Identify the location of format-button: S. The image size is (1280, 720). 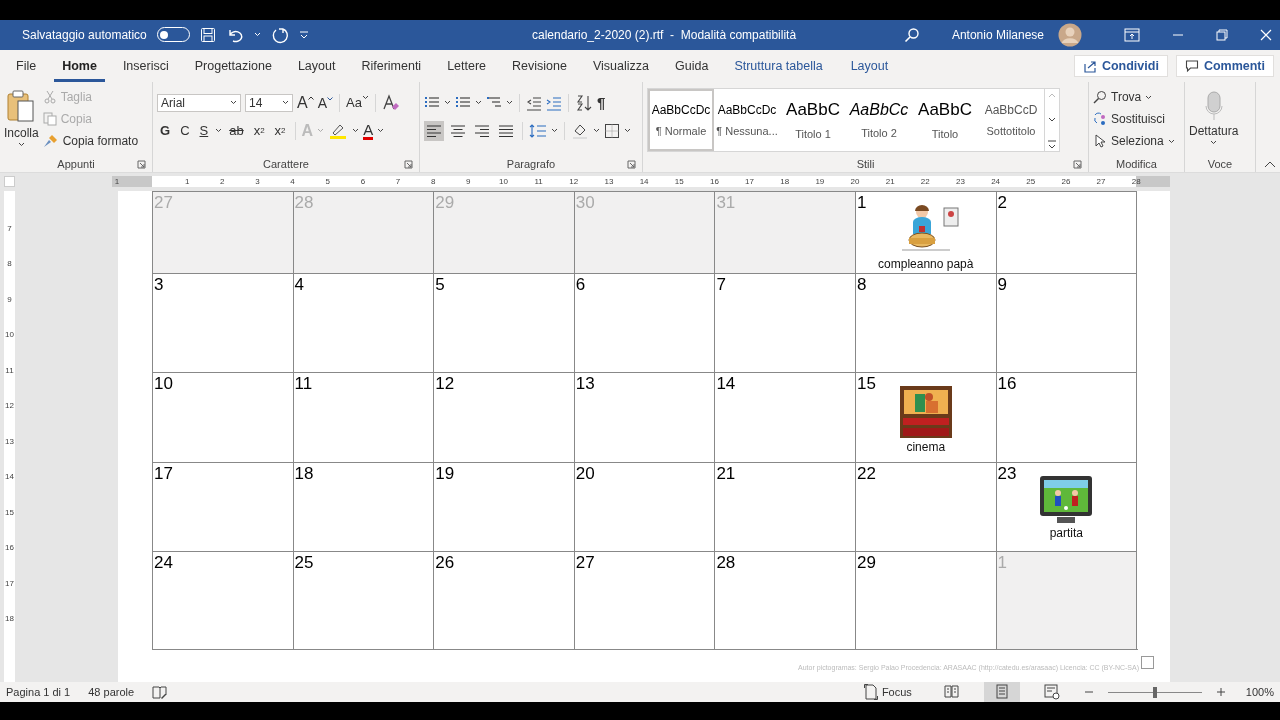
(204, 131).